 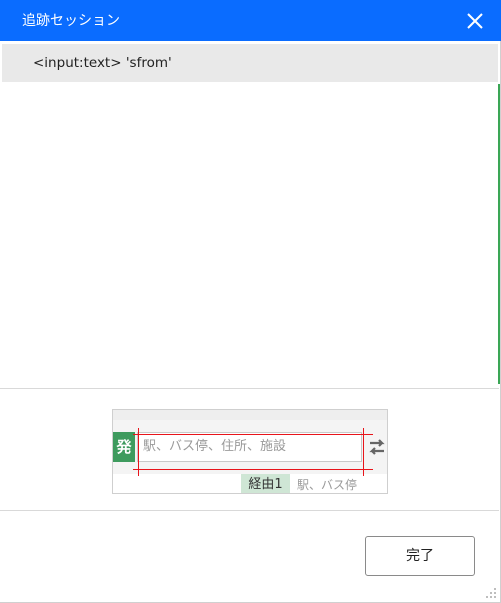 I want to click on swap-arrows-icon, so click(x=377, y=447).